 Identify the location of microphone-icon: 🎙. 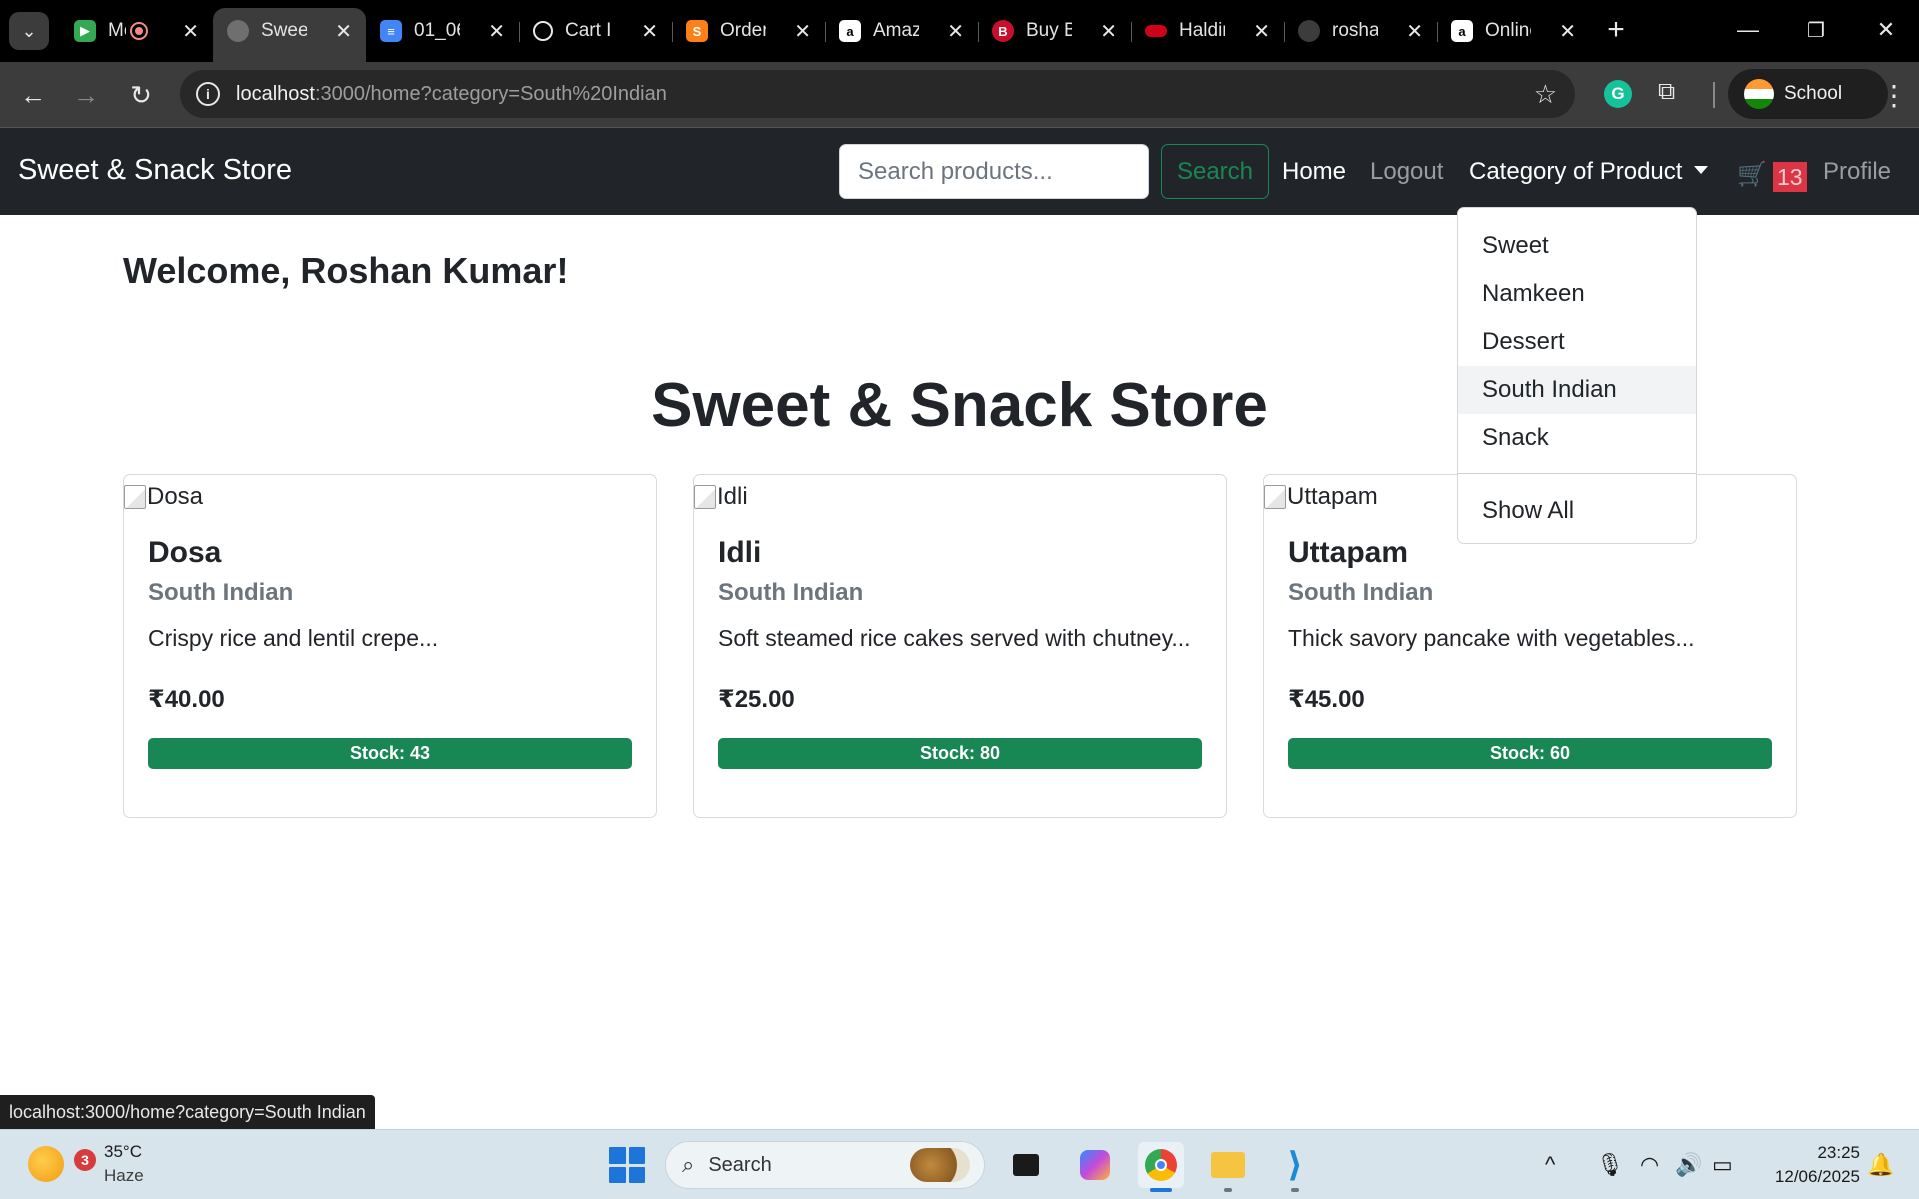
(1610, 1165).